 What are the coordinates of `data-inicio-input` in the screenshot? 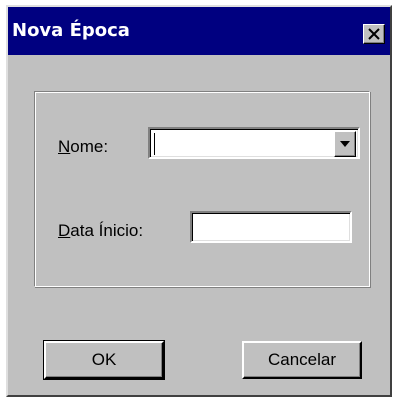 It's located at (271, 227).